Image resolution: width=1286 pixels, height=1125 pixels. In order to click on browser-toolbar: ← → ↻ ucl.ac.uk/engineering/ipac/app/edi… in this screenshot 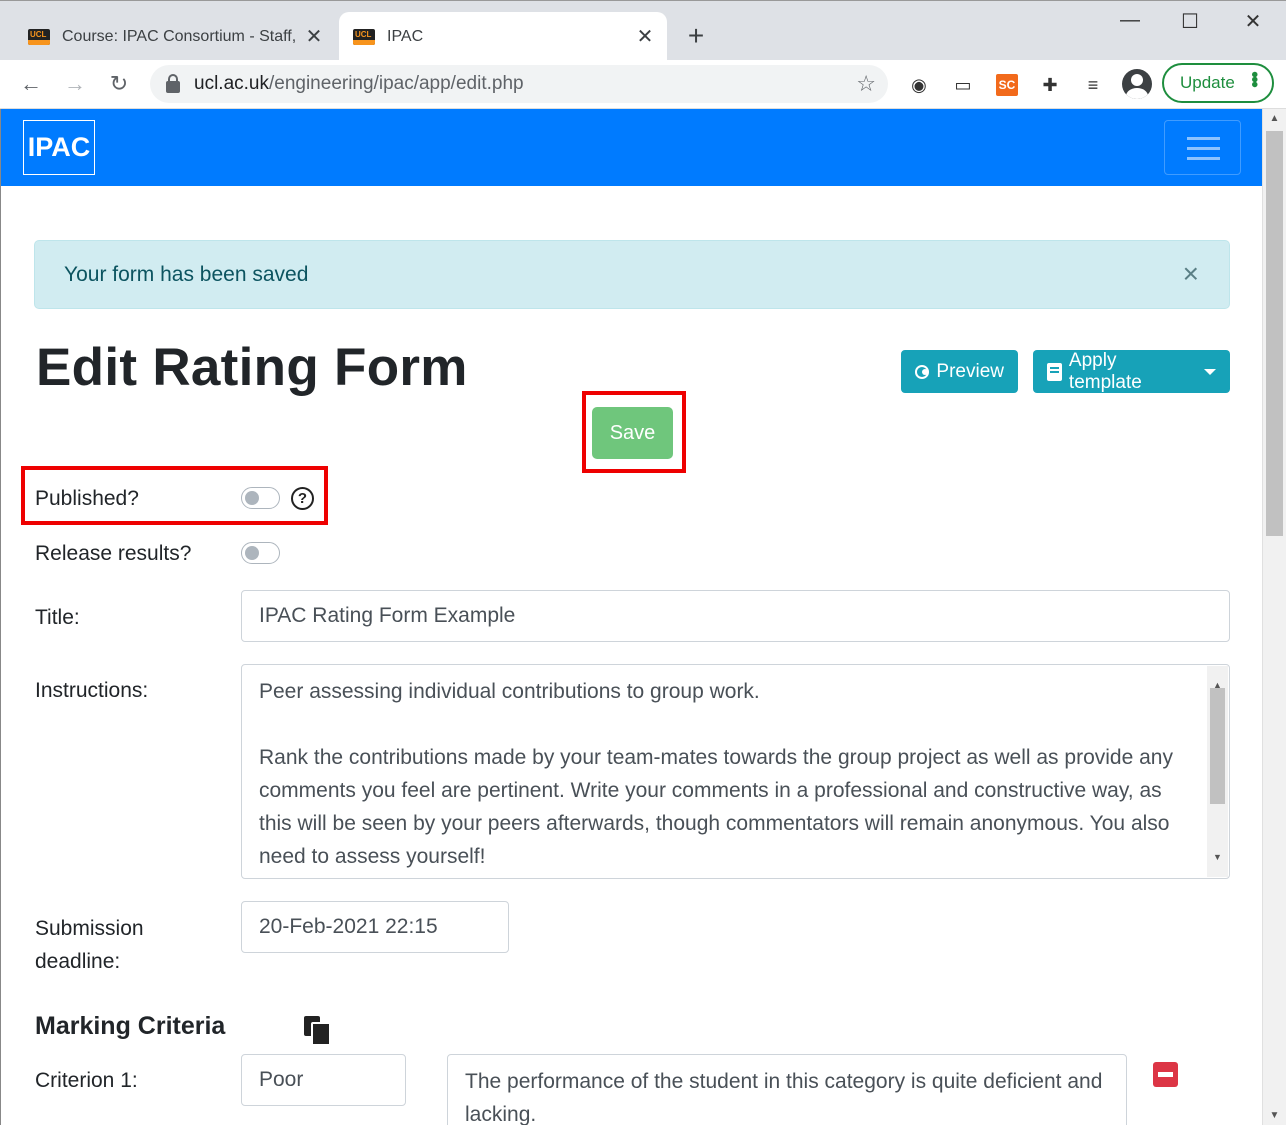, I will do `click(643, 84)`.